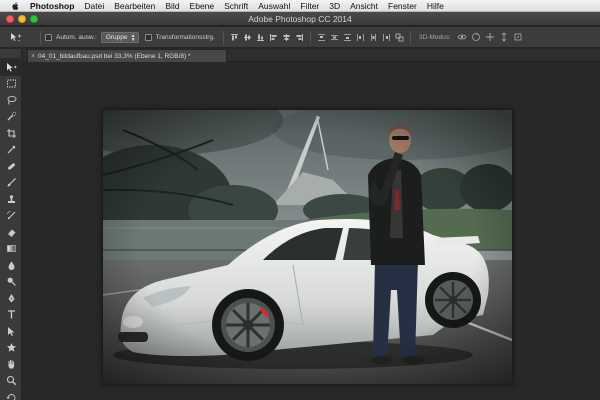  I want to click on eraser-tool-button, so click(11, 232).